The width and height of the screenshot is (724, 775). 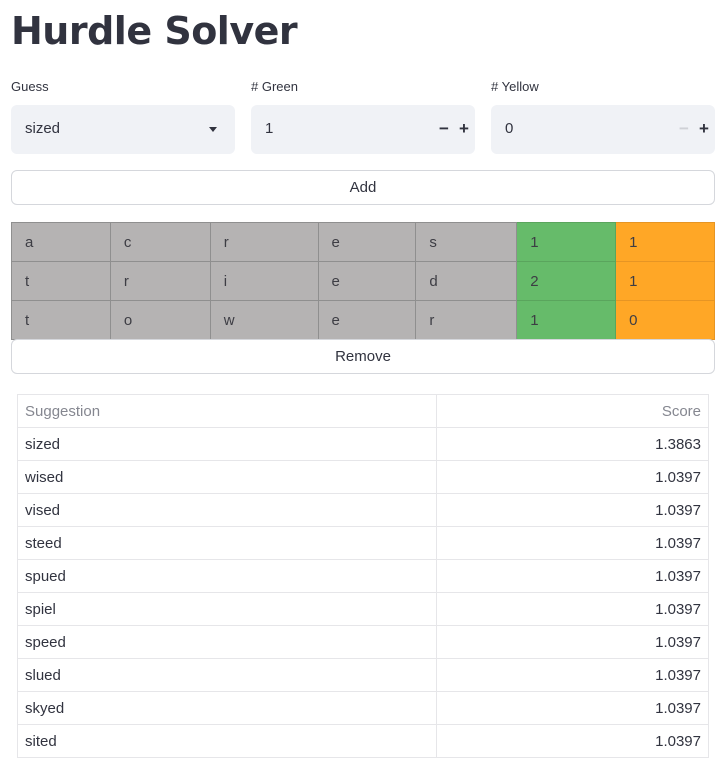 What do you see at coordinates (603, 129) in the screenshot?
I see `yellow-number-input: 0 − +` at bounding box center [603, 129].